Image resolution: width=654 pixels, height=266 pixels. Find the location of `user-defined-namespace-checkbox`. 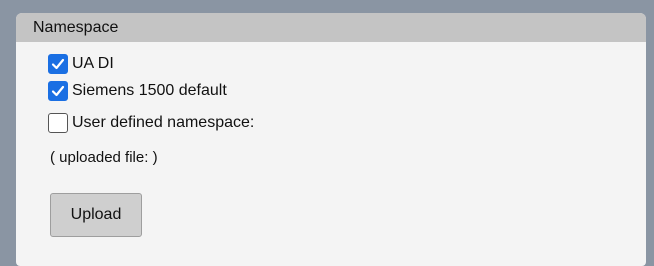

user-defined-namespace-checkbox is located at coordinates (58, 123).